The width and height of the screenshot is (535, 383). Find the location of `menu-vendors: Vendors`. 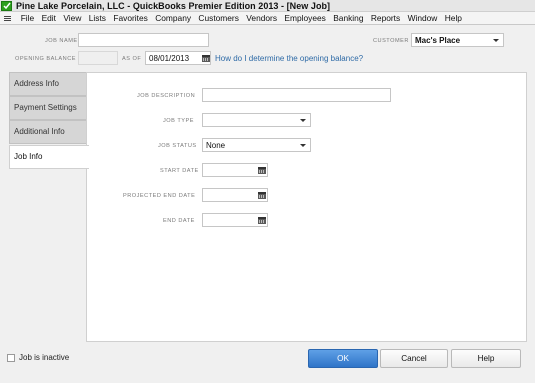

menu-vendors: Vendors is located at coordinates (262, 18).